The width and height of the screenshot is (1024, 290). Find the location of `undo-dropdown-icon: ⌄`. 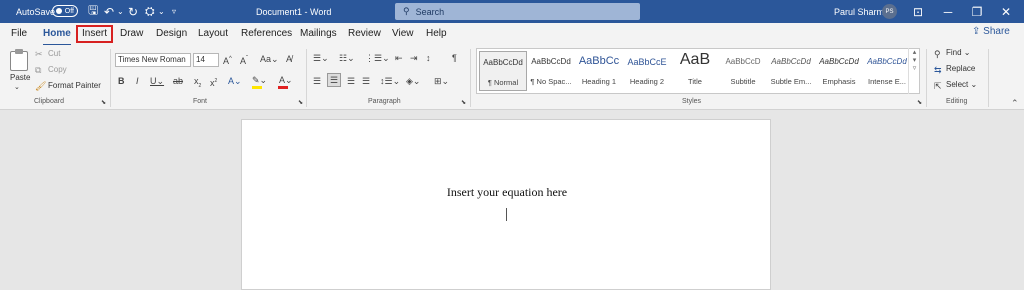

undo-dropdown-icon: ⌄ is located at coordinates (120, 11).